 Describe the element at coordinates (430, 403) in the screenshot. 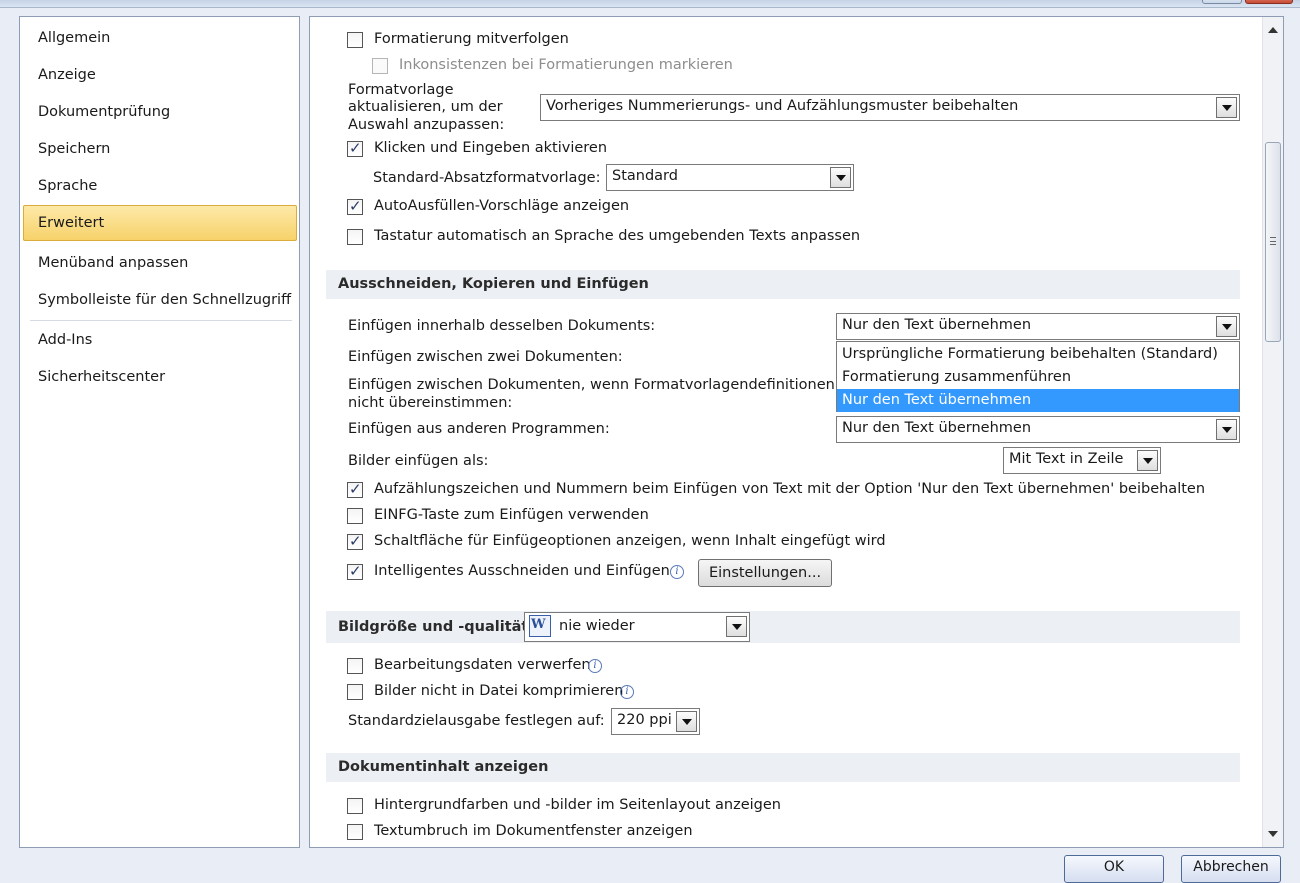

I see `paste-conflict-label-line2: nicht übereinstimmen:` at that location.